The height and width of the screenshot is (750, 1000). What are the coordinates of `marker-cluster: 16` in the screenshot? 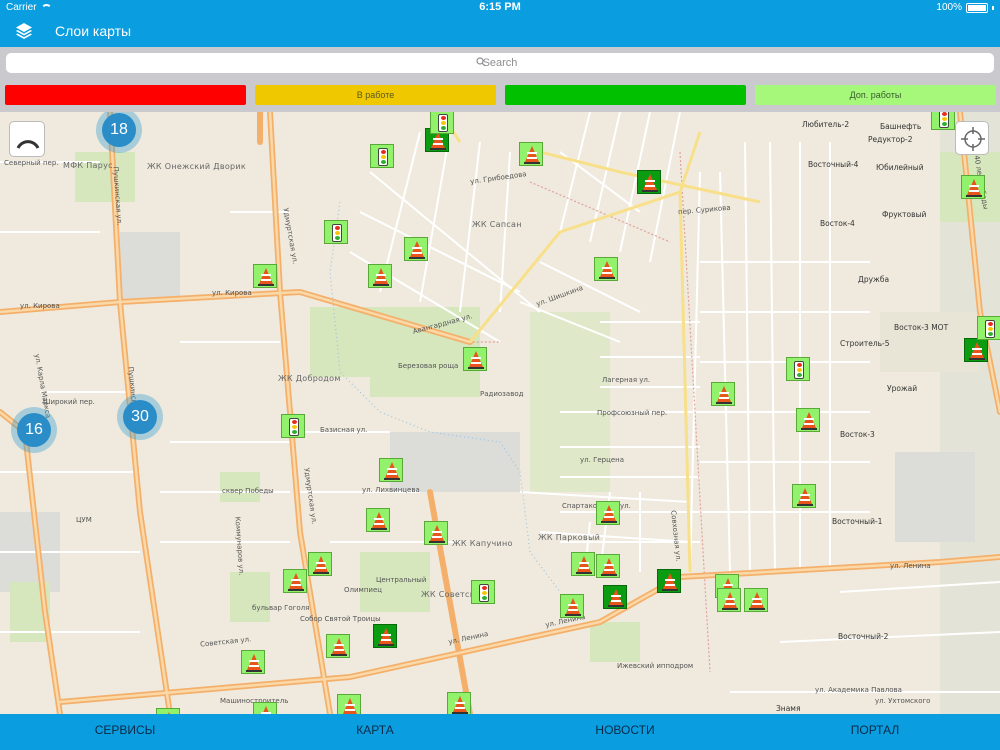 It's located at (34, 430).